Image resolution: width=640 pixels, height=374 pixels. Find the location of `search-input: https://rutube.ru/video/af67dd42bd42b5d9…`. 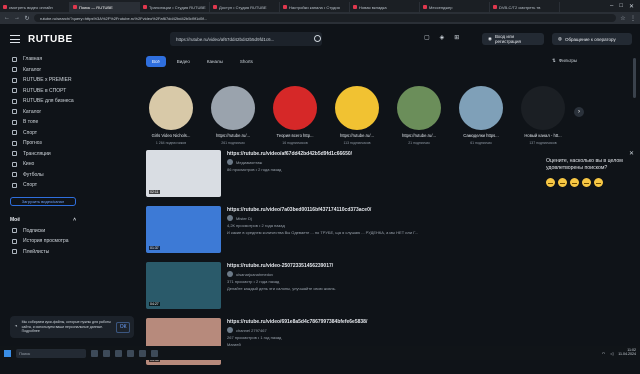

search-input: https://rutube.ru/video/af67dd42bd42b5d9… is located at coordinates (246, 39).